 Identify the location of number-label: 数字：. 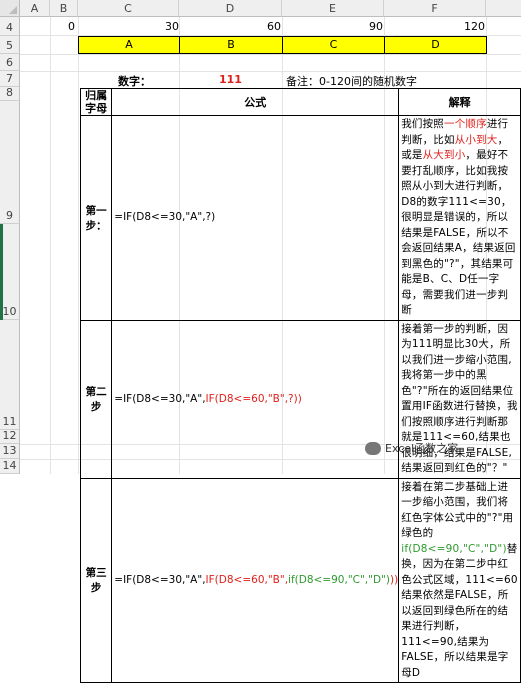
(134, 81).